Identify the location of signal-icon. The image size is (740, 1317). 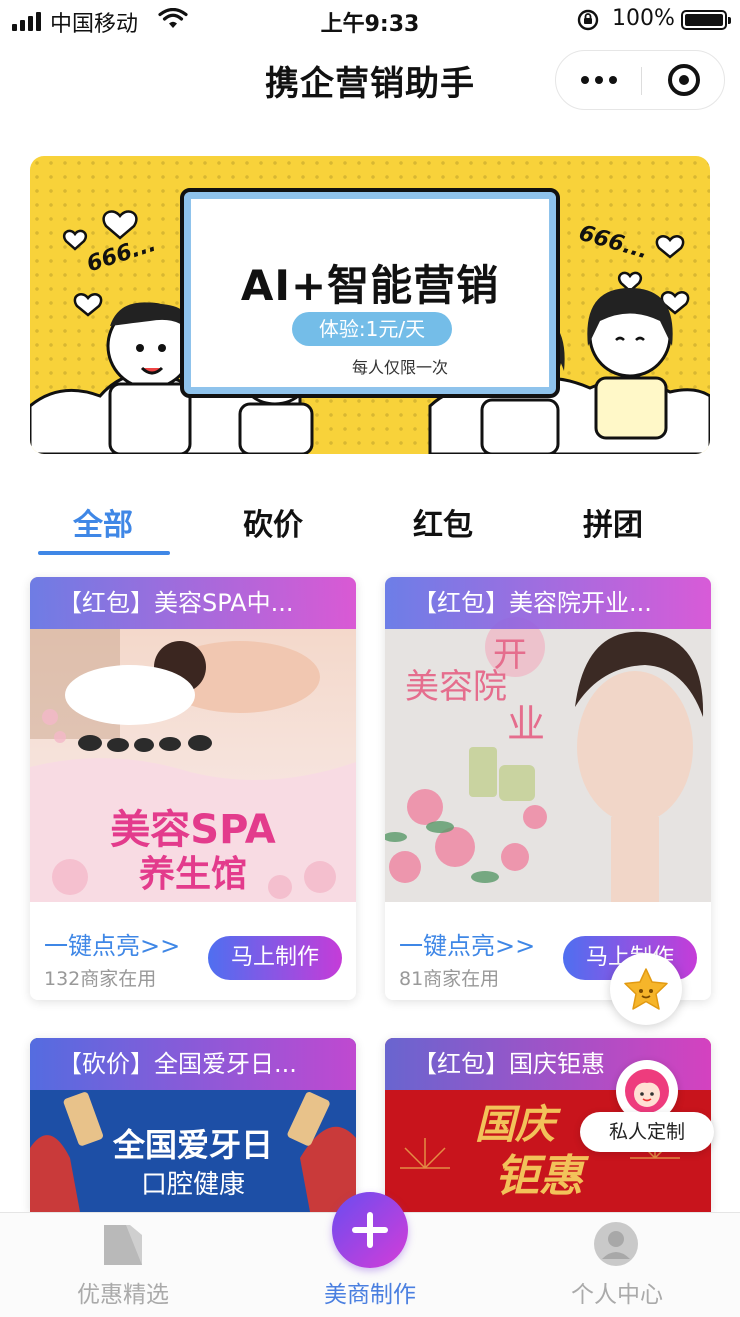
(26, 21).